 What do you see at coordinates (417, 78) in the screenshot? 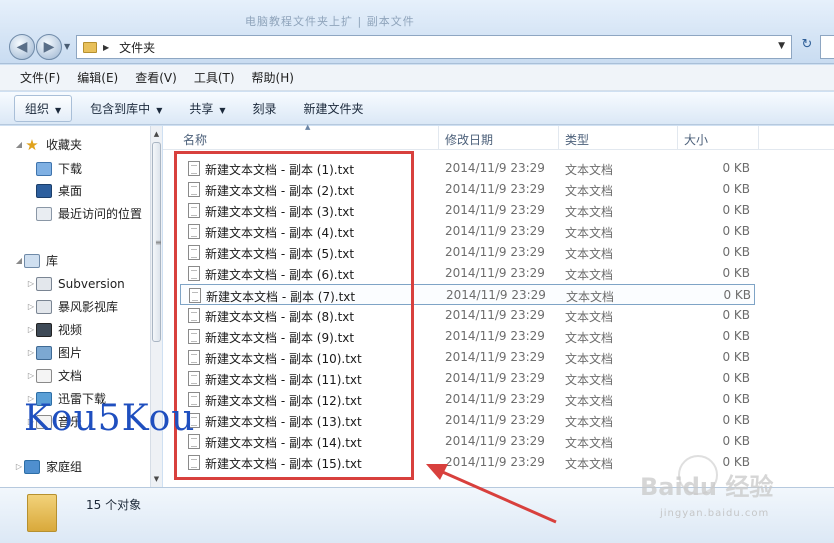
I see `menu-bar: 文件(F) 编辑(E) 查看(V) 工具(T) 帮助(H)` at bounding box center [417, 78].